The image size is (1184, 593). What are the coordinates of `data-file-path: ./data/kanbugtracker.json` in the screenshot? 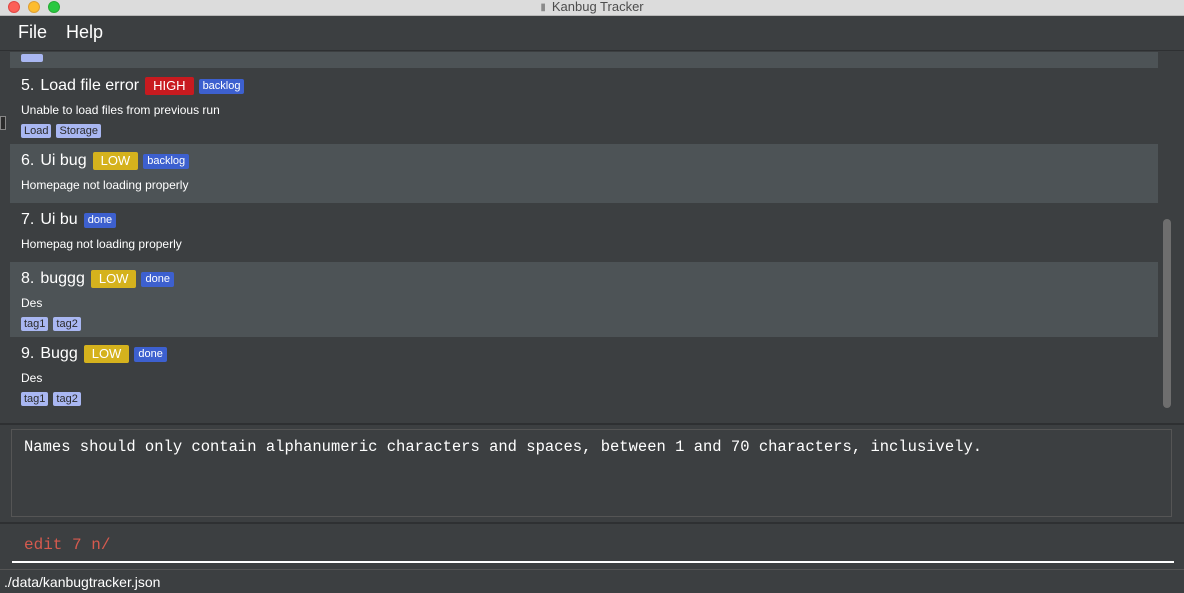 It's located at (82, 582).